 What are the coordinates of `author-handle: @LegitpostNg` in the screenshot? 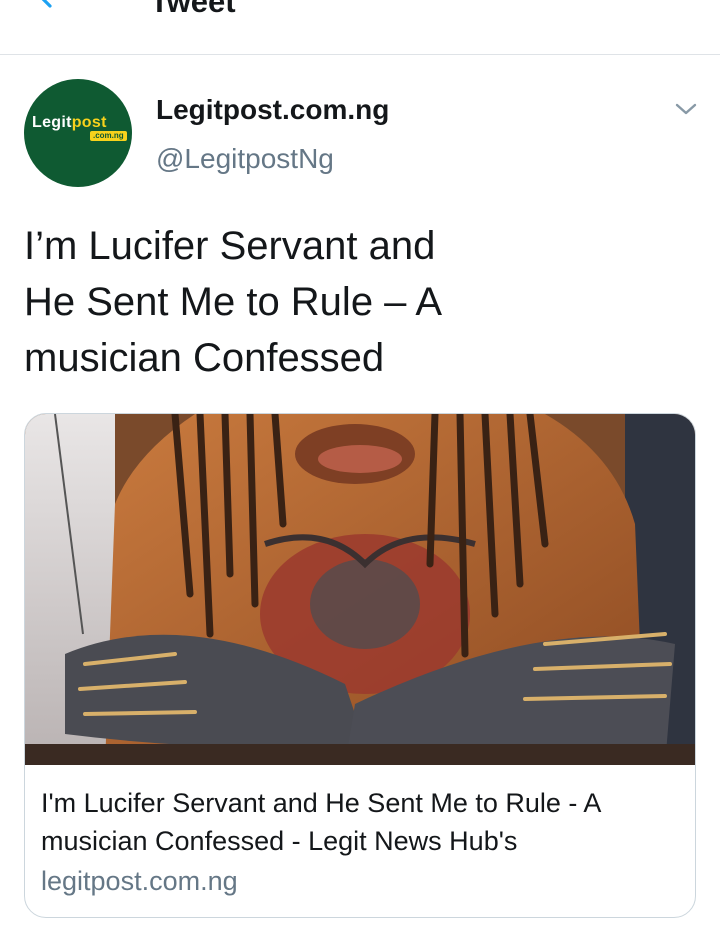 It's located at (245, 159).